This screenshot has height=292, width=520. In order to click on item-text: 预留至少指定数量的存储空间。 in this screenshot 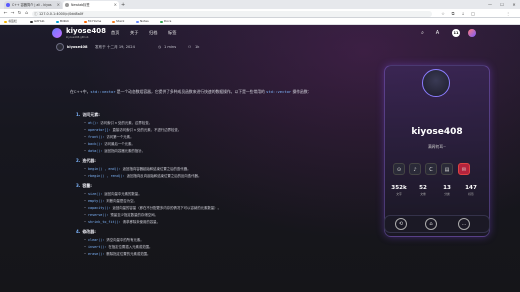, I will do `click(134, 215)`.